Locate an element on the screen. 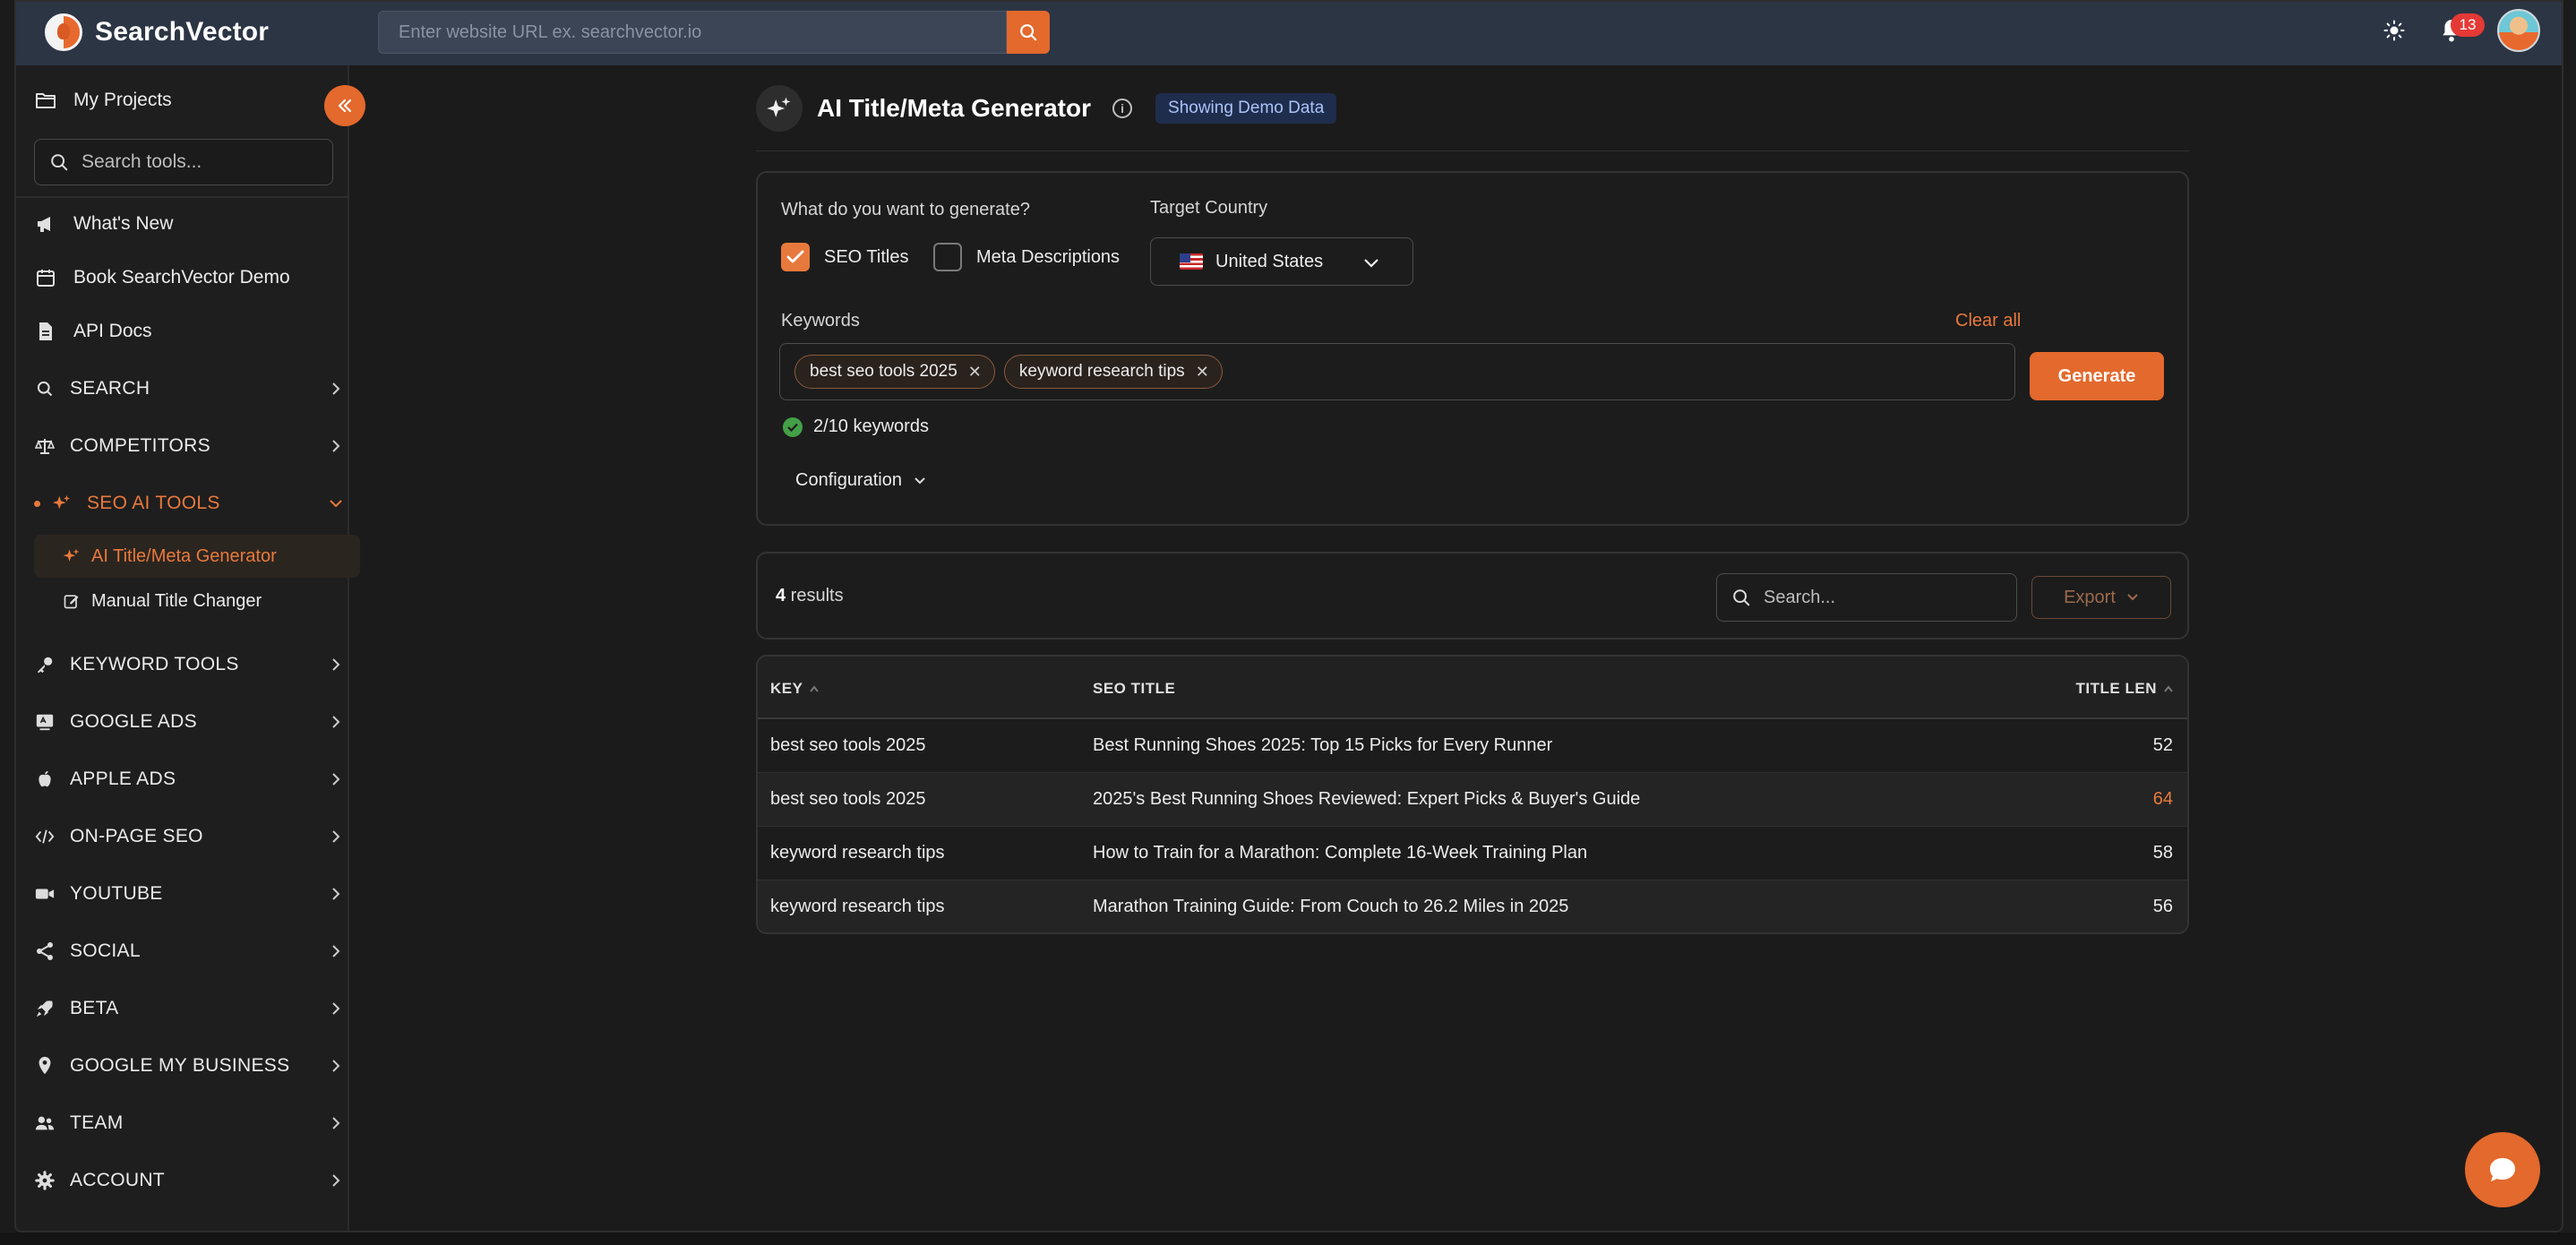 This screenshot has width=2576, height=1245. page-title: AI Title/Meta Generator is located at coordinates (954, 108).